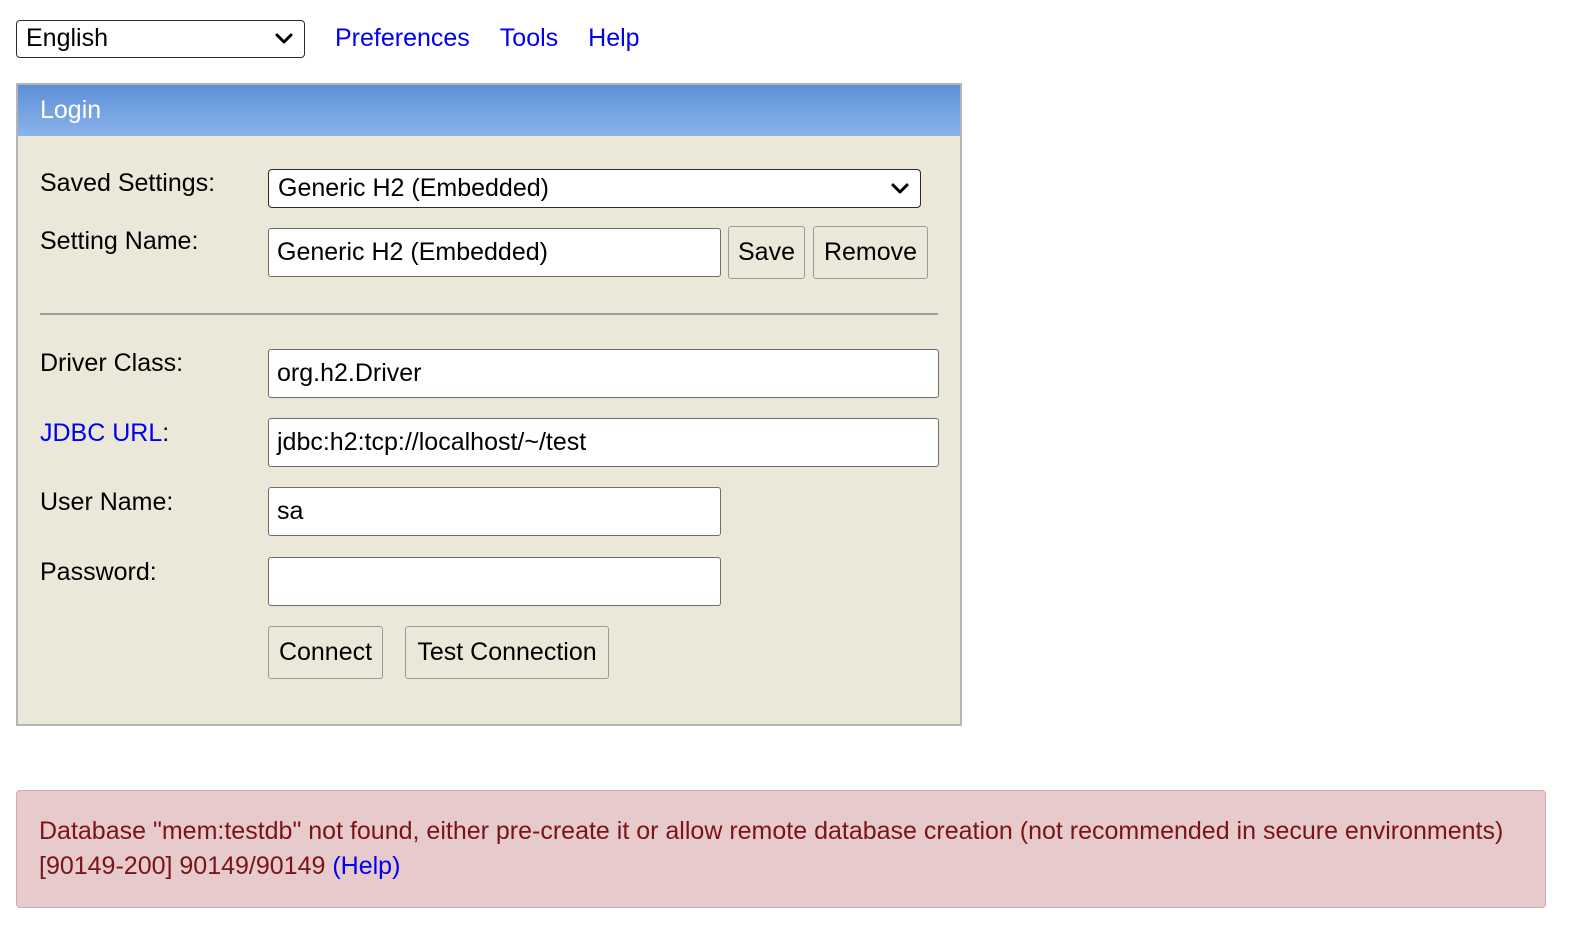  What do you see at coordinates (603, 442) in the screenshot?
I see `jdbc-url-input: jdbc:h2:tcp://localhost/~/test` at bounding box center [603, 442].